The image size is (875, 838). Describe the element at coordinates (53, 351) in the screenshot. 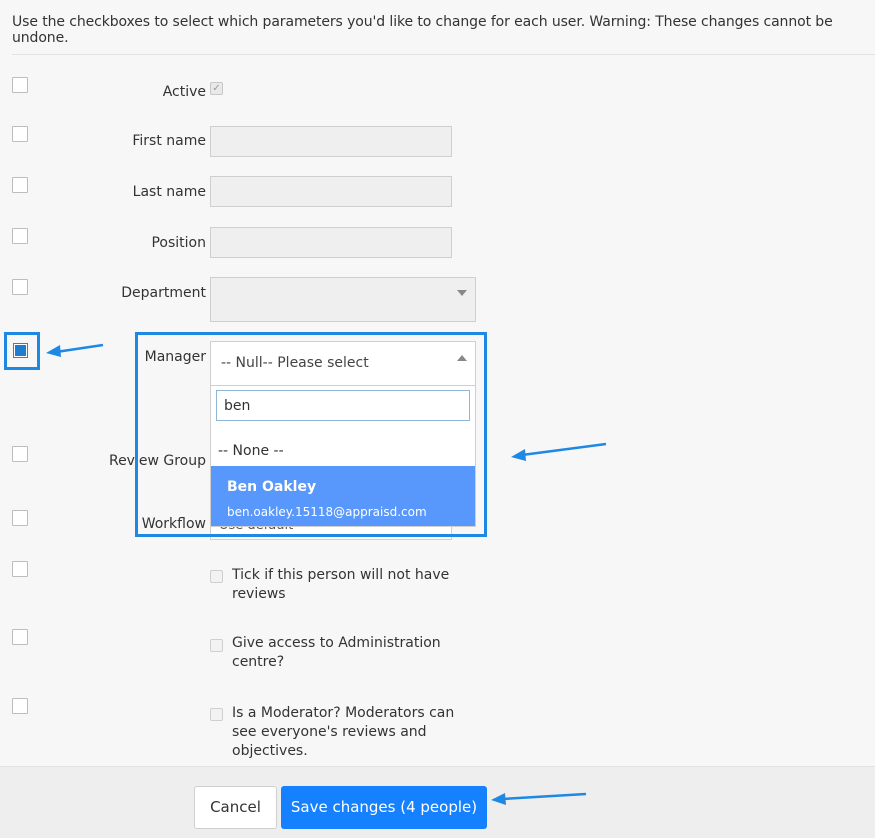

I see `arrowhead-checkbox` at that location.